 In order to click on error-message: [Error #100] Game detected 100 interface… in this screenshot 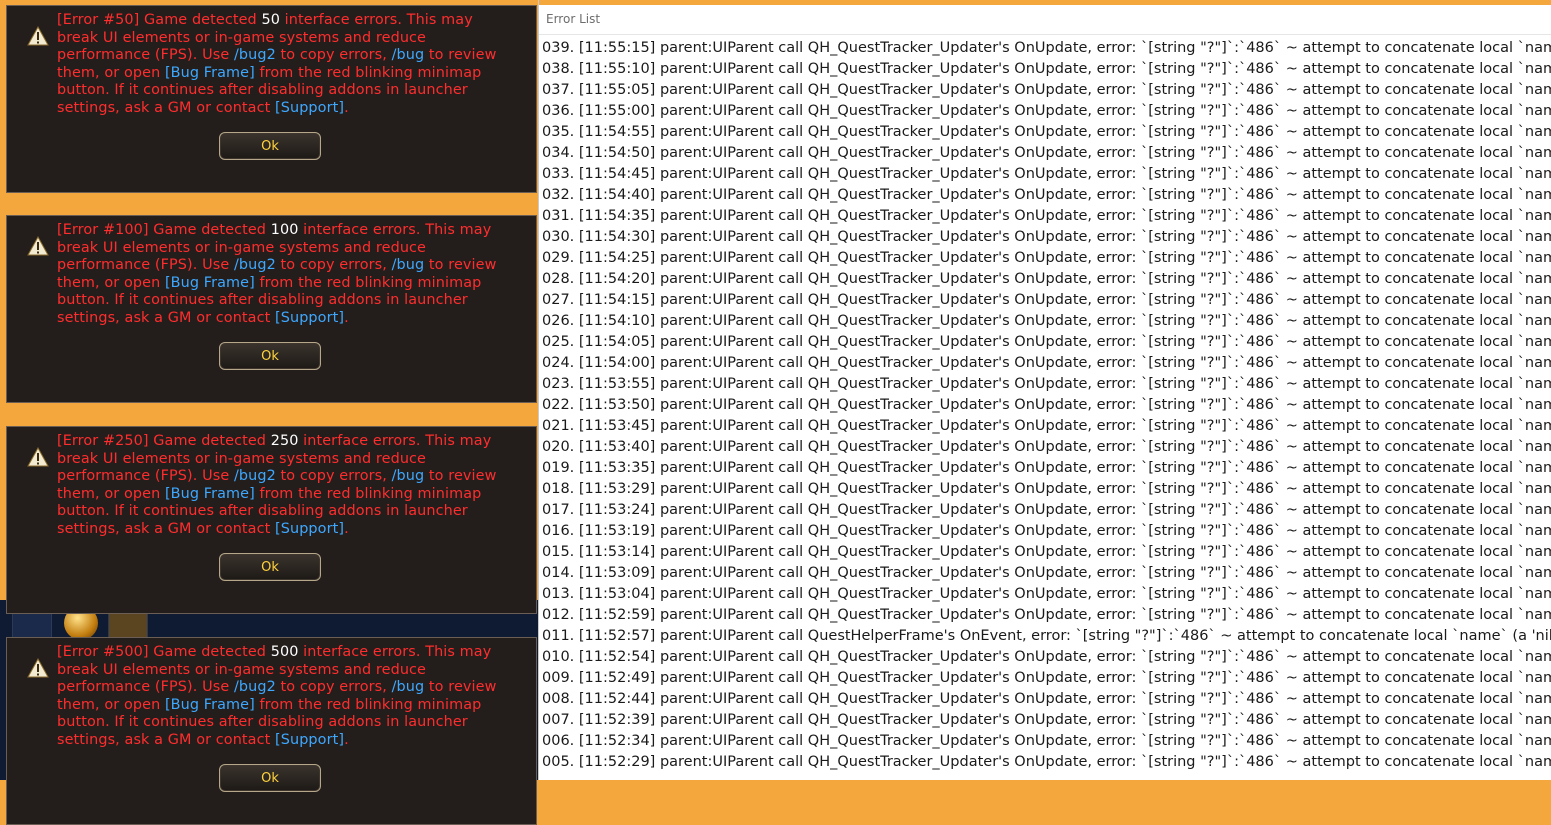, I will do `click(277, 275)`.